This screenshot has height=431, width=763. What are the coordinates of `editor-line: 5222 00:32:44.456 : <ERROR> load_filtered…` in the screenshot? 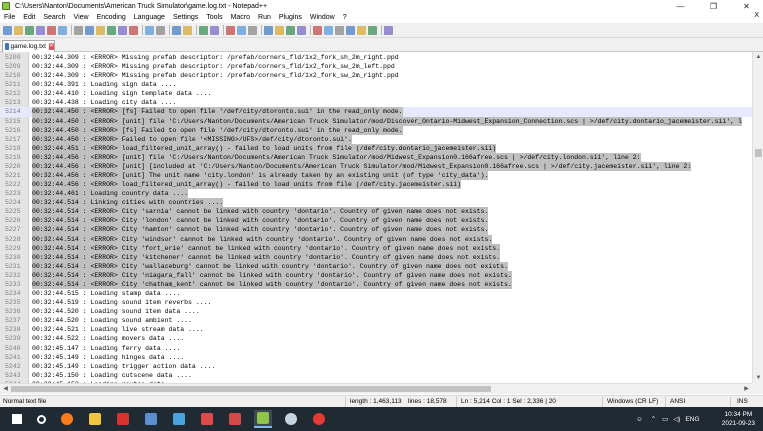 It's located at (376, 185).